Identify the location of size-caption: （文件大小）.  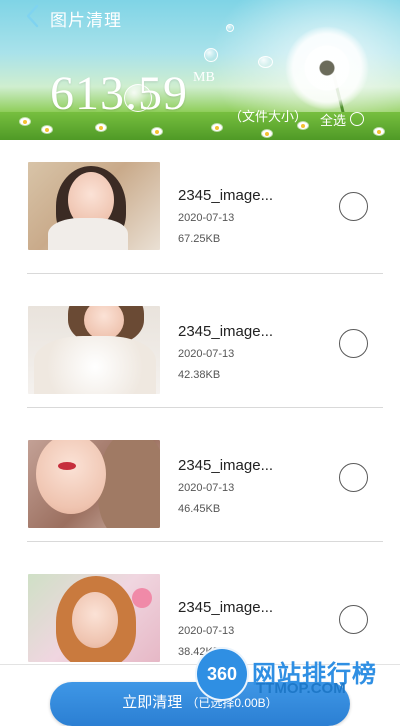
(268, 116).